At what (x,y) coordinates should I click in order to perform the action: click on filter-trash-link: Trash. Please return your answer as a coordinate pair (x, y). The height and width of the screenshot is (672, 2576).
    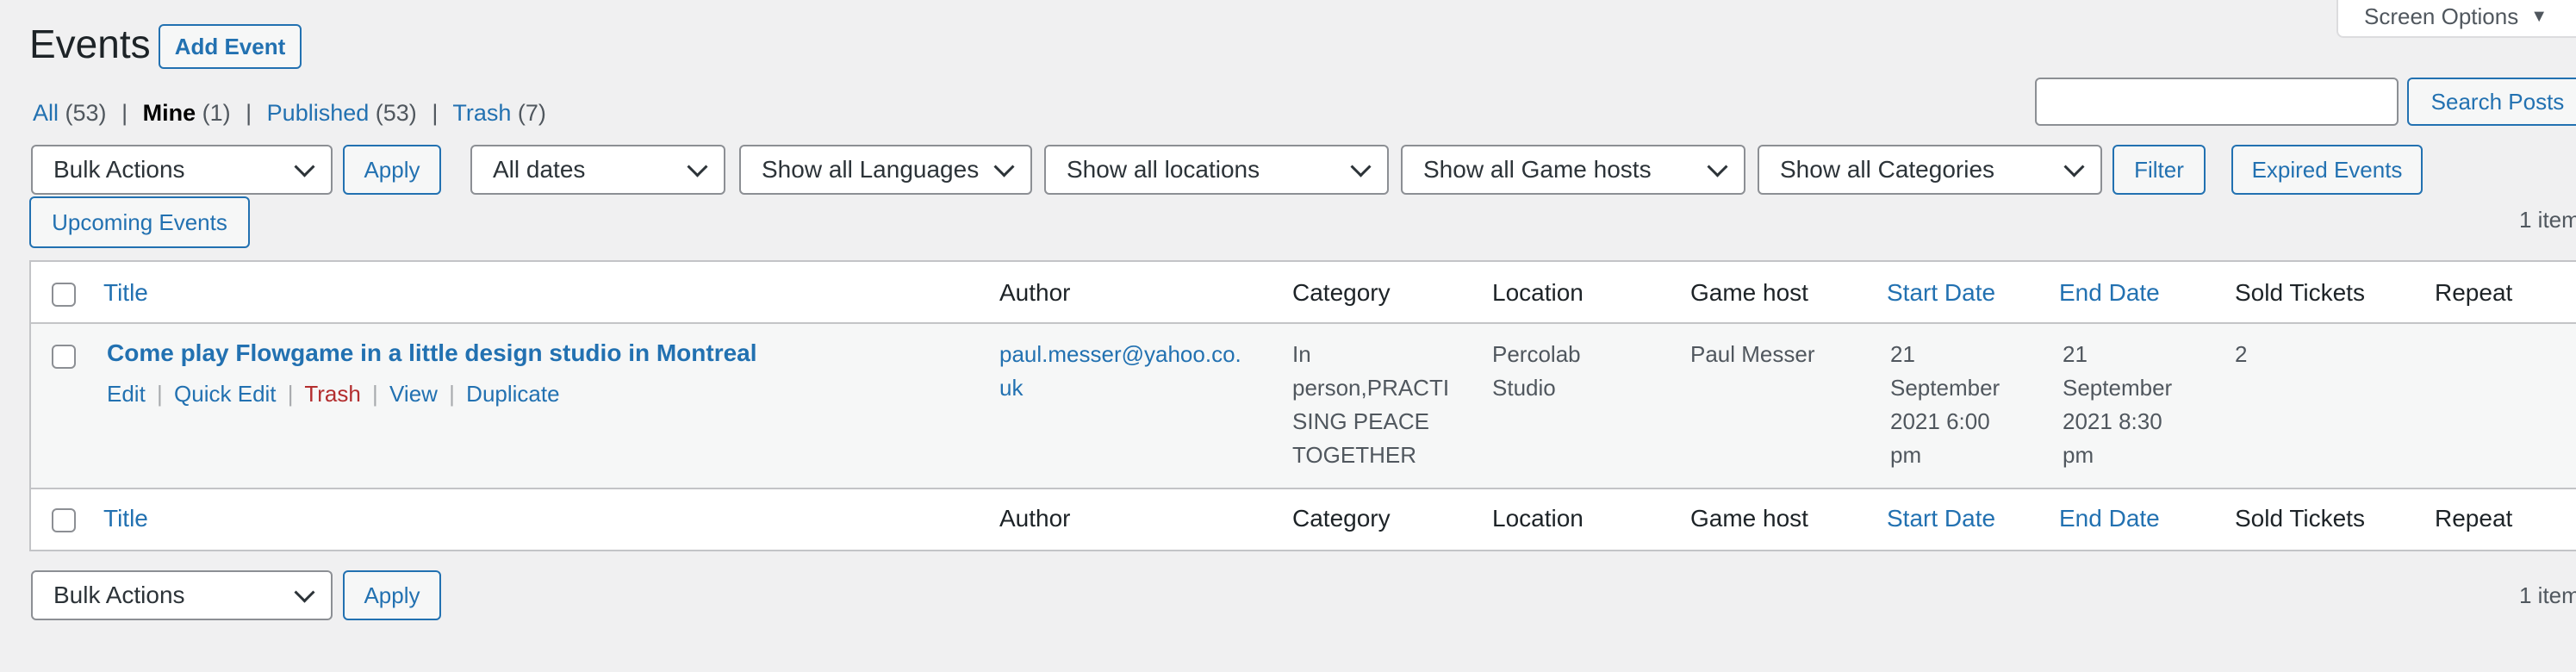
    Looking at the image, I should click on (482, 113).